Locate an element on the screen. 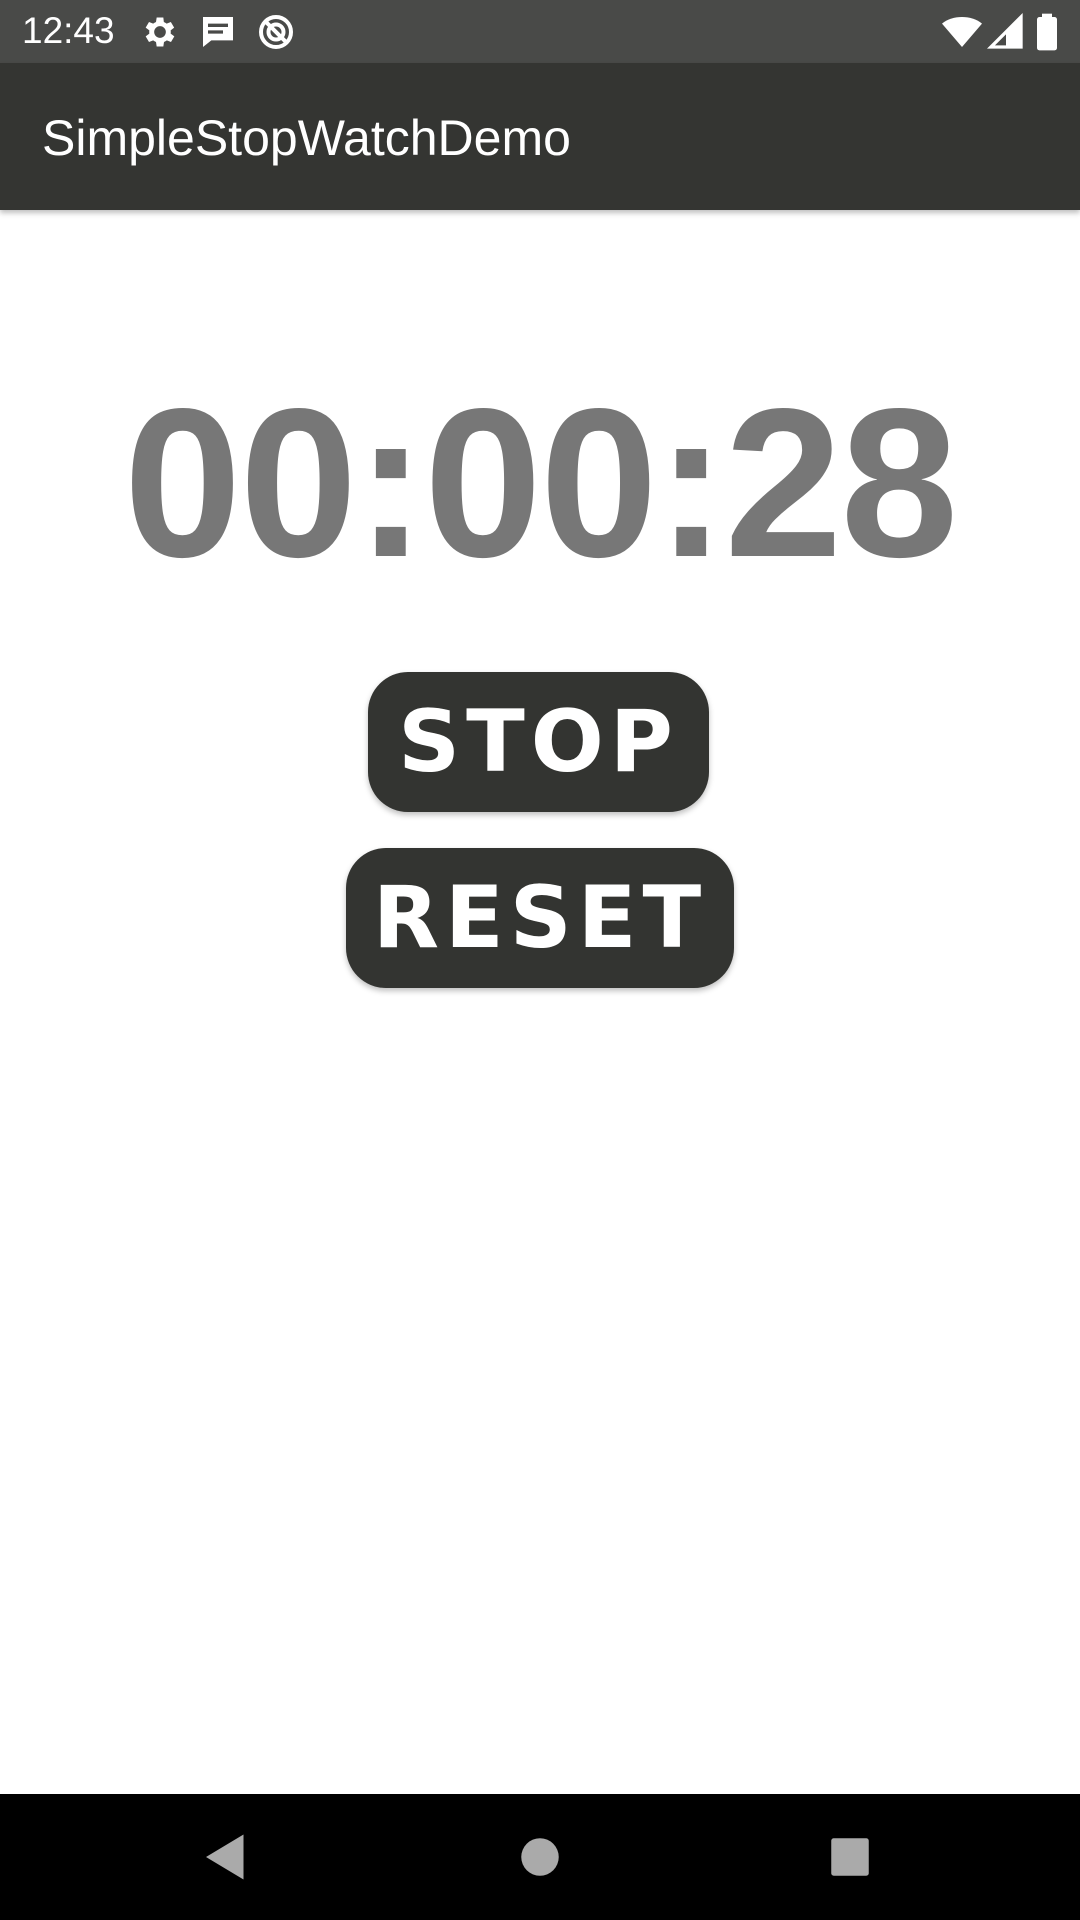 This screenshot has height=1920, width=1080. battery-icon is located at coordinates (1047, 32).